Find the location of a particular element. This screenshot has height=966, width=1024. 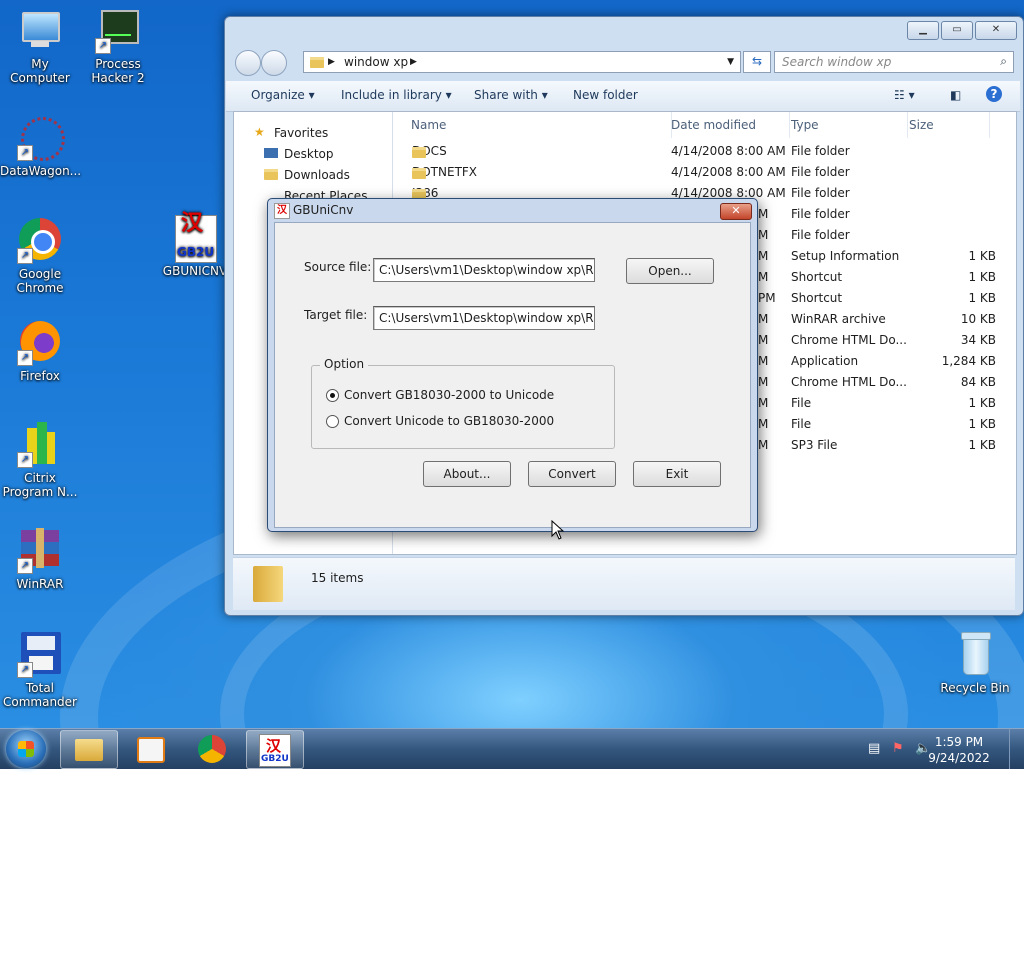

target-file-input: C:\Users\vm1\Desktop\window xp\READ is located at coordinates (484, 318).